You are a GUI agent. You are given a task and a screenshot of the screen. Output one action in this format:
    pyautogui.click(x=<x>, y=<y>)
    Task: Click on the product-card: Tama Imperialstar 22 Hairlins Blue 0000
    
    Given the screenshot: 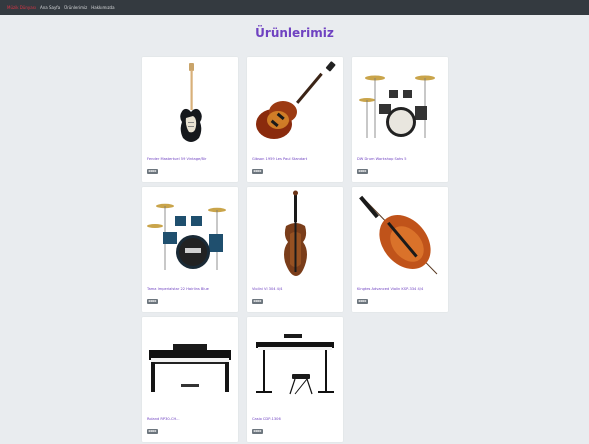 What is the action you would take?
    pyautogui.click(x=190, y=249)
    